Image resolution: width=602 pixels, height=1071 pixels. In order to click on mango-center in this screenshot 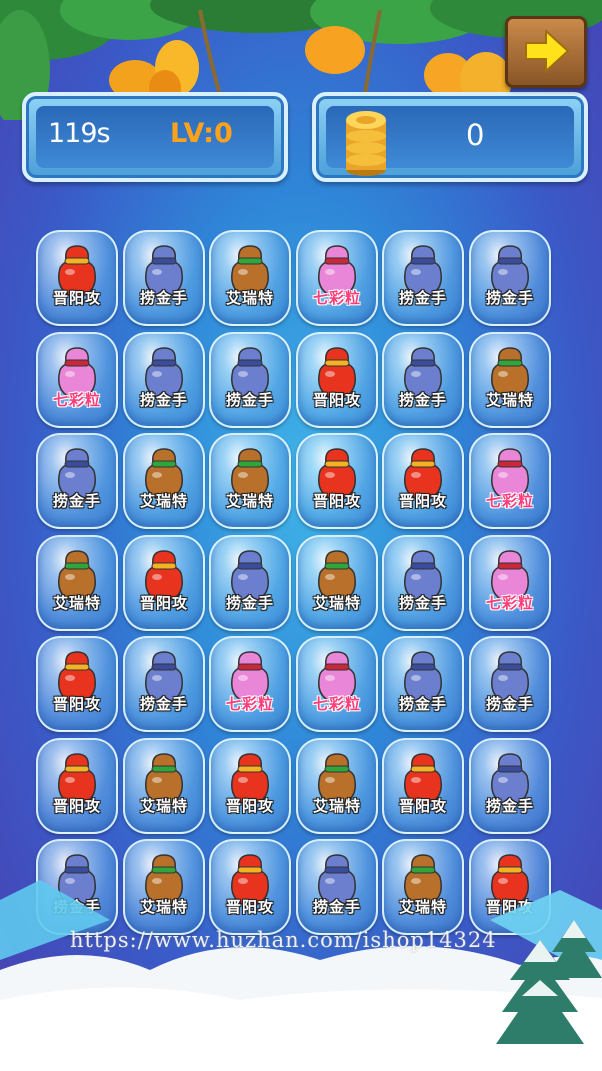, I will do `click(335, 50)`.